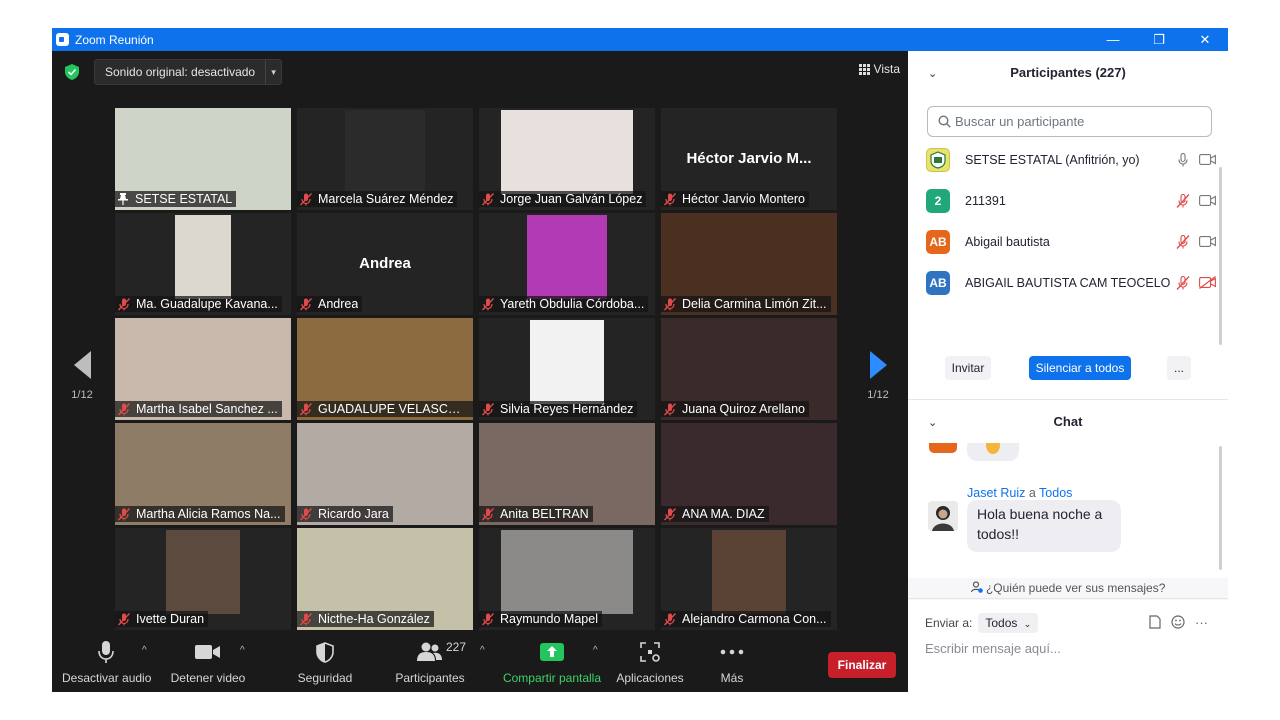  Describe the element at coordinates (1205, 39) in the screenshot. I see `close-button: ✕` at that location.